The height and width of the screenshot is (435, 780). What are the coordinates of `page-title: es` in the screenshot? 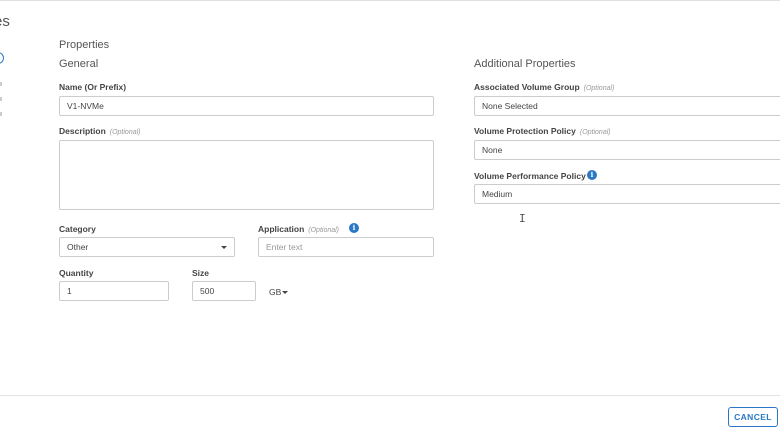 It's located at (5, 21).